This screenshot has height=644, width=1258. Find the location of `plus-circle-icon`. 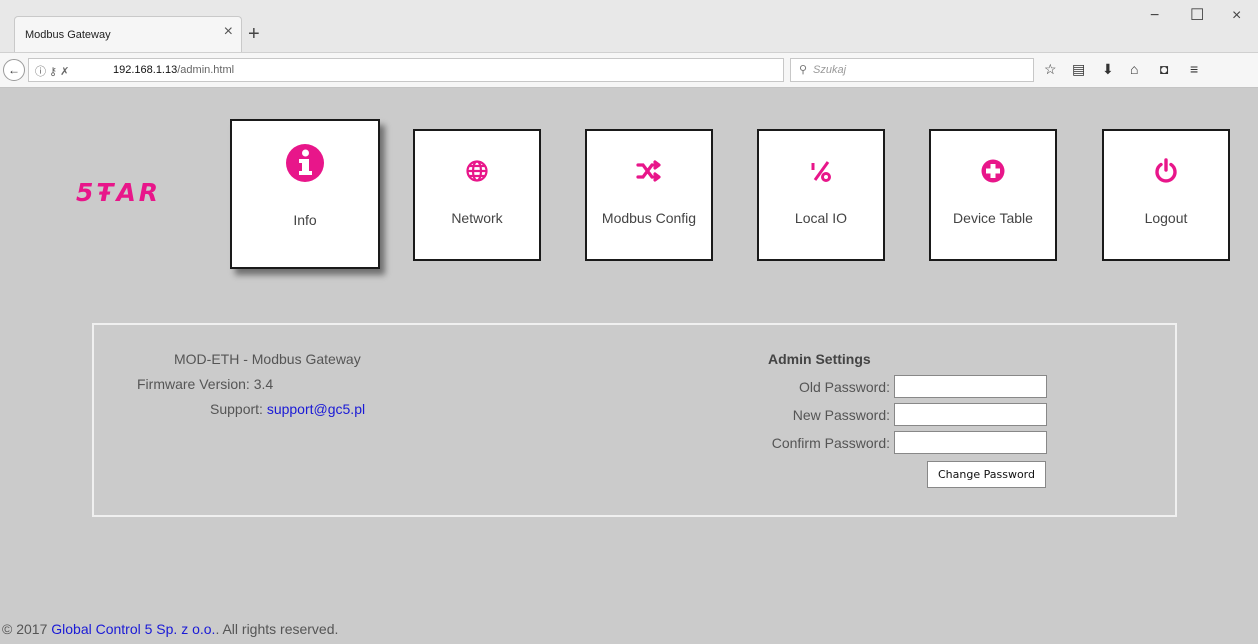

plus-circle-icon is located at coordinates (993, 171).